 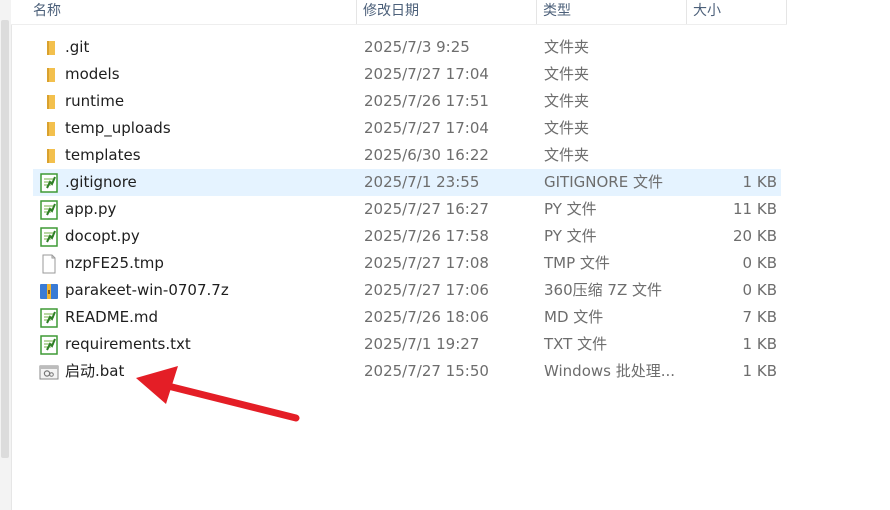 I want to click on left-pane-scrollbar, so click(x=5, y=239).